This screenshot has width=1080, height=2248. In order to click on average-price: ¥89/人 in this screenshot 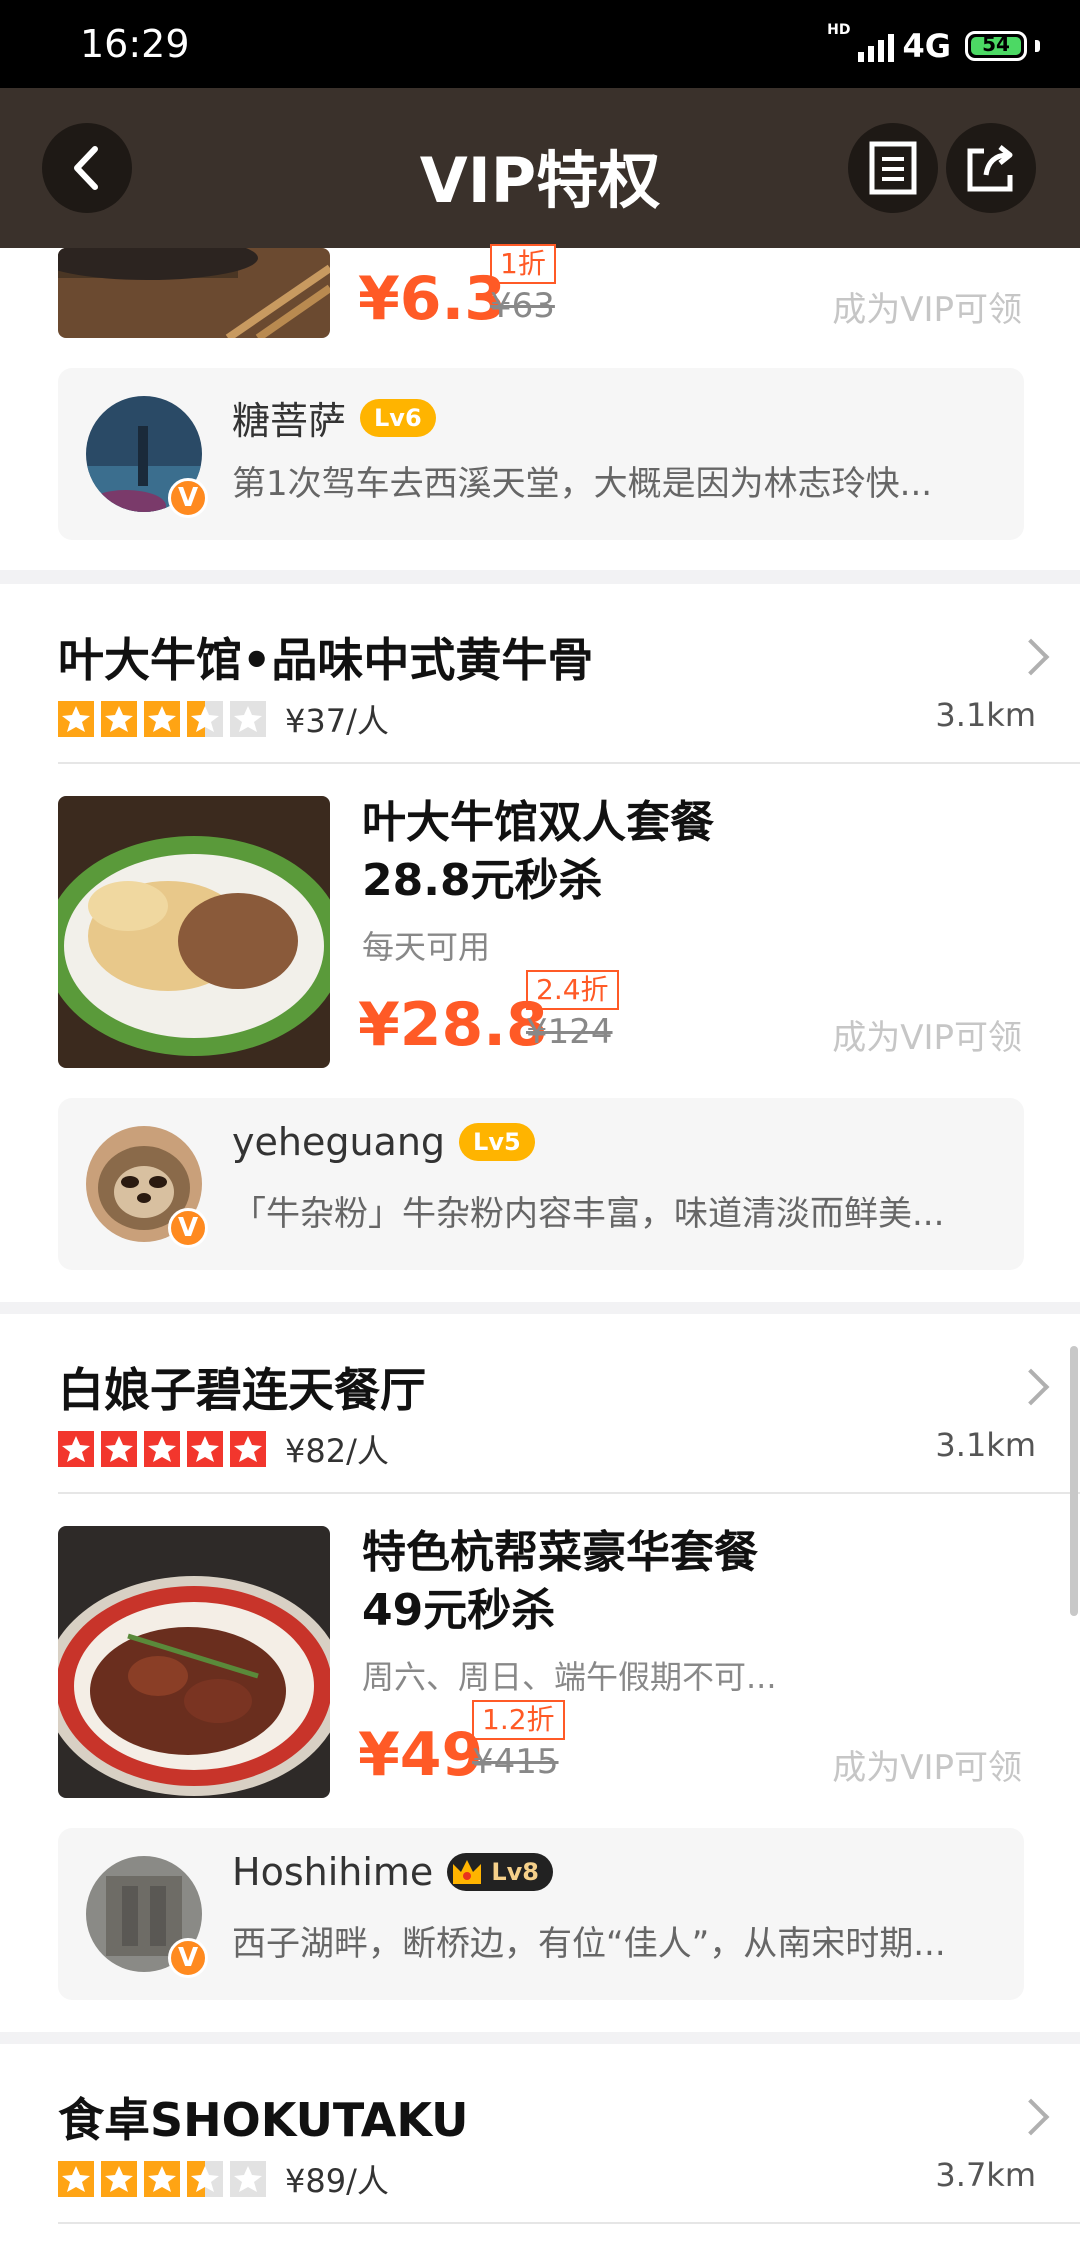, I will do `click(337, 2181)`.